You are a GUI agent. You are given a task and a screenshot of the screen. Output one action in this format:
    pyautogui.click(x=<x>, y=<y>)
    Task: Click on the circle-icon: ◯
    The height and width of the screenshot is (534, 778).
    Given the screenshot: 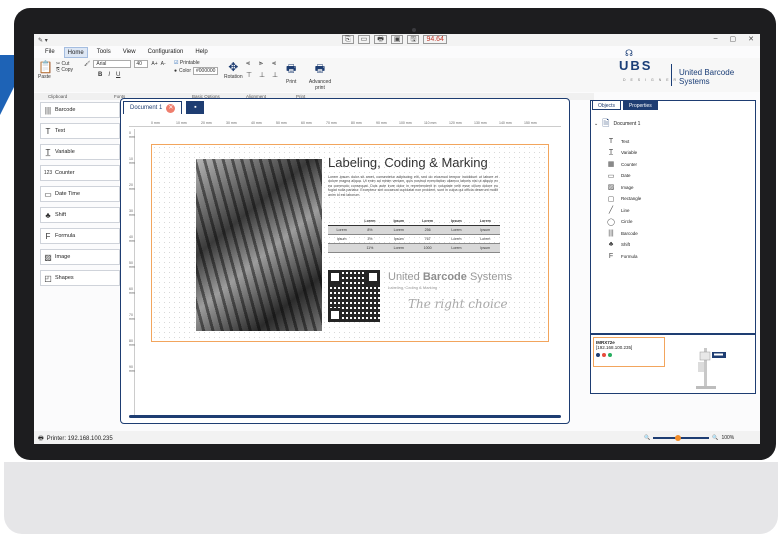 What is the action you would take?
    pyautogui.click(x=611, y=222)
    